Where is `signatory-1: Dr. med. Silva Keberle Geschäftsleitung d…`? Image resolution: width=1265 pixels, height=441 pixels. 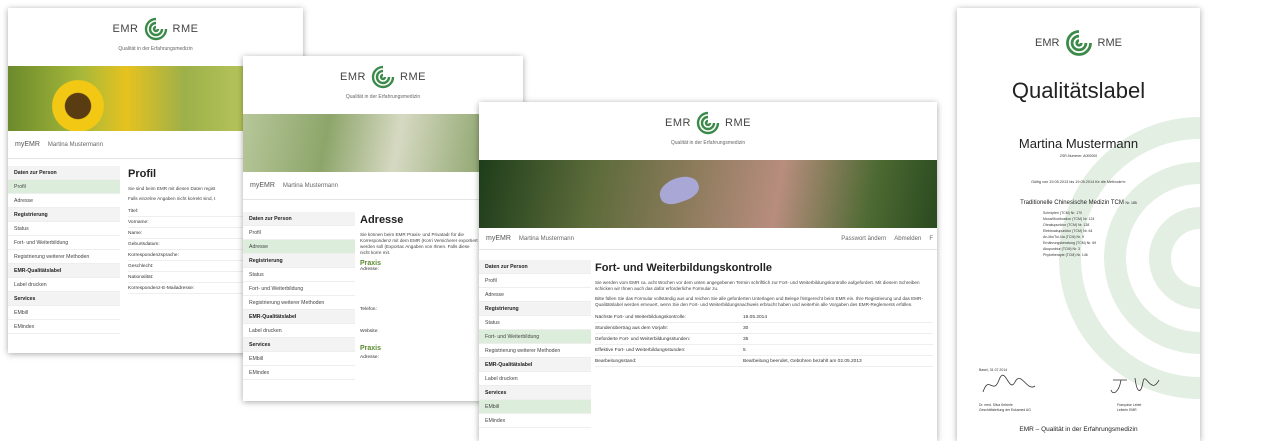
signatory-1: Dr. med. Silva Keberle Geschäftsleitung d… is located at coordinates (1005, 407).